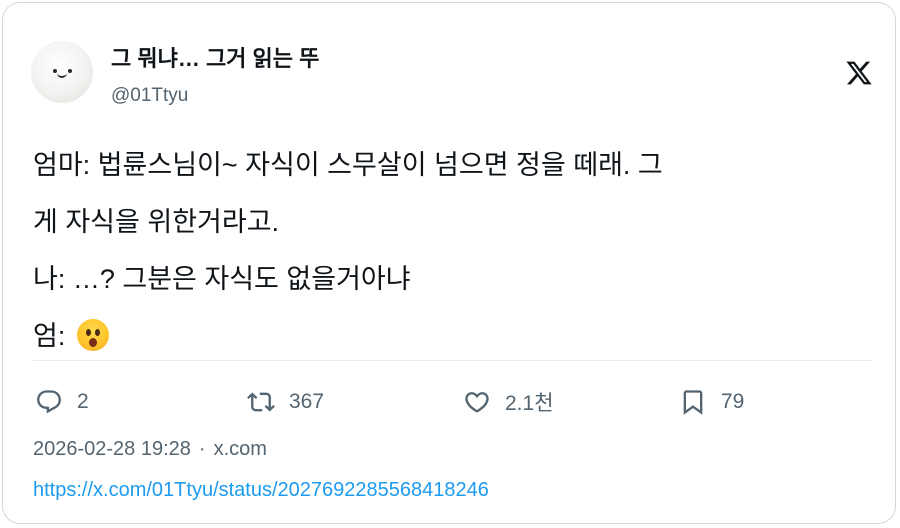 The height and width of the screenshot is (528, 900). Describe the element at coordinates (49, 402) in the screenshot. I see `reply-icon` at that location.